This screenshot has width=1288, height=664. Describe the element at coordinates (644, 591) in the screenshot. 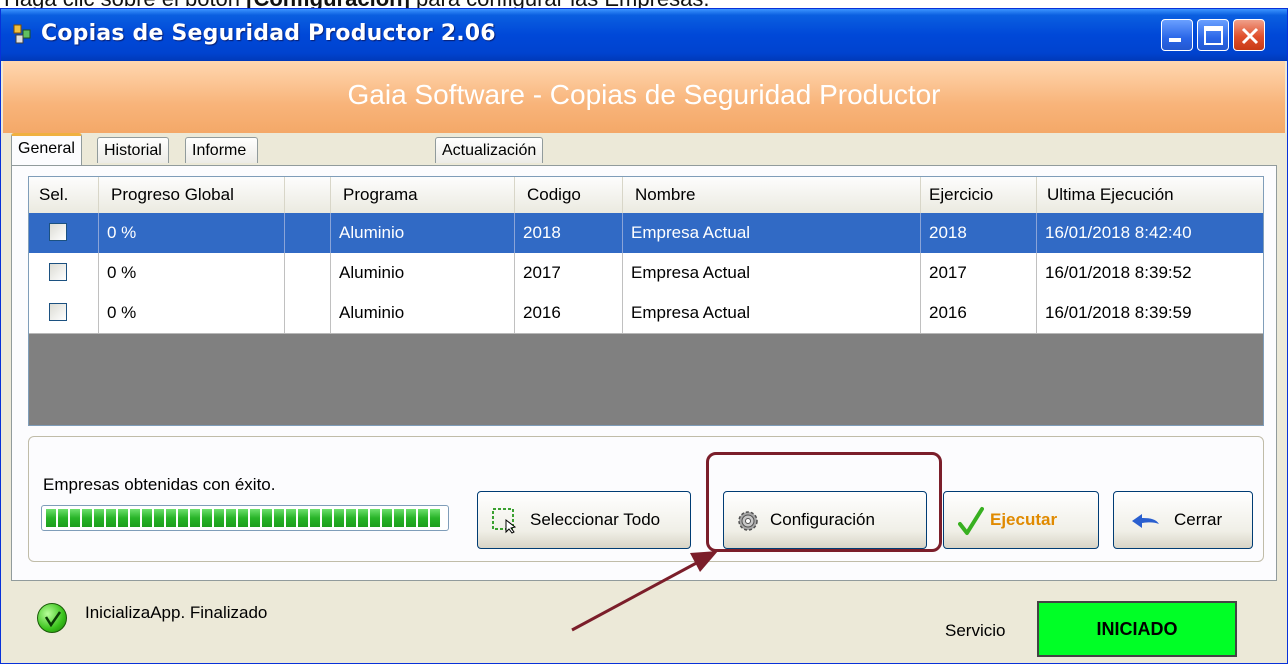

I see `annotation-arrow-icon` at that location.